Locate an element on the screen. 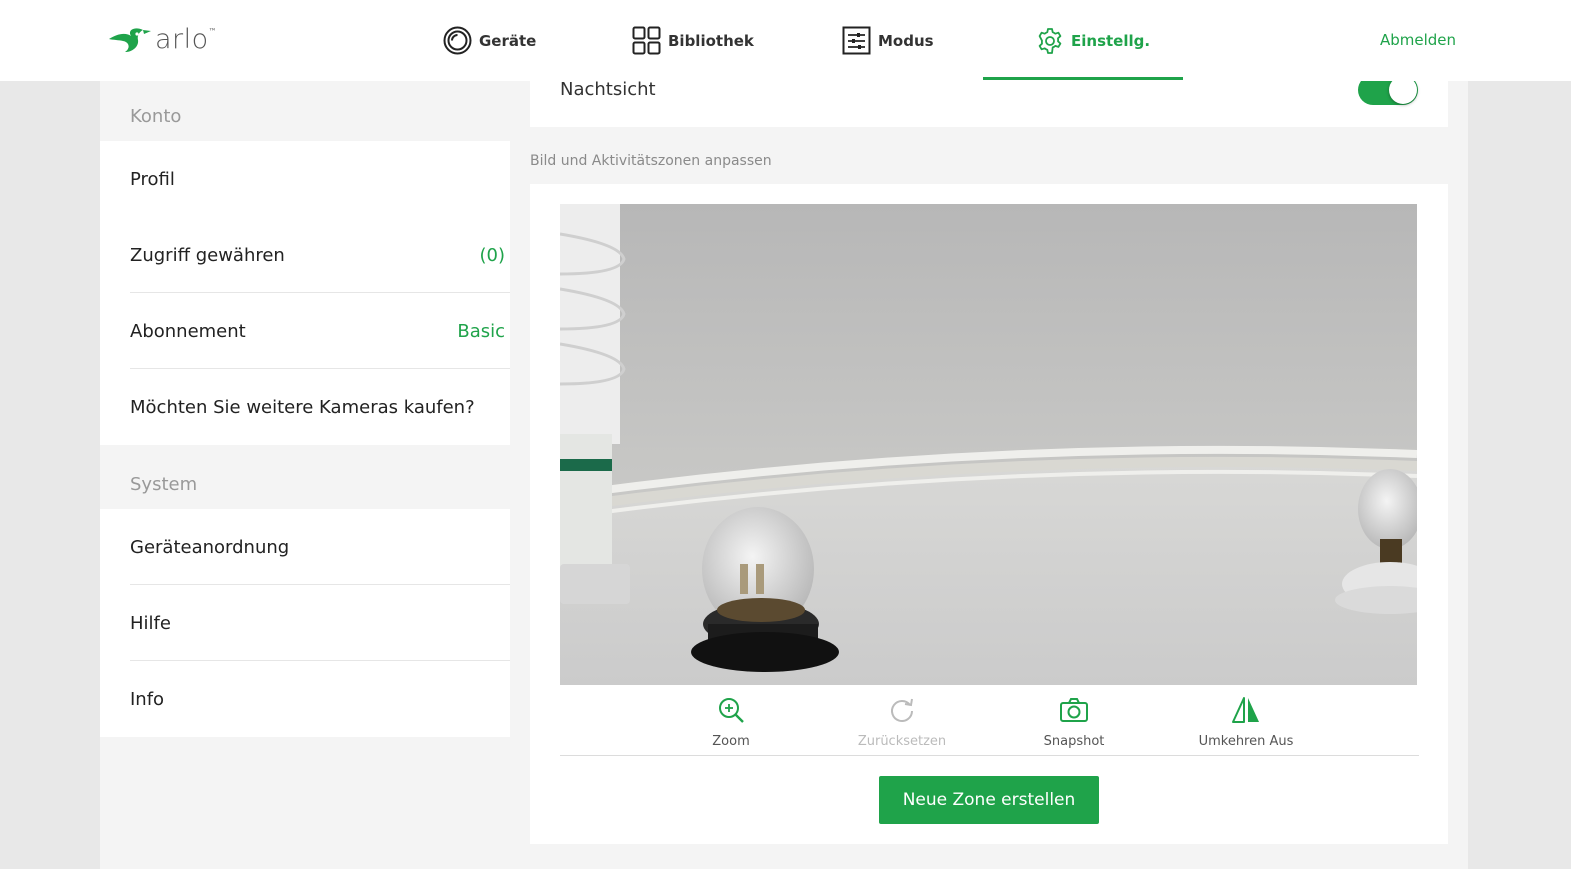  logo-text: arlo is located at coordinates (182, 39).